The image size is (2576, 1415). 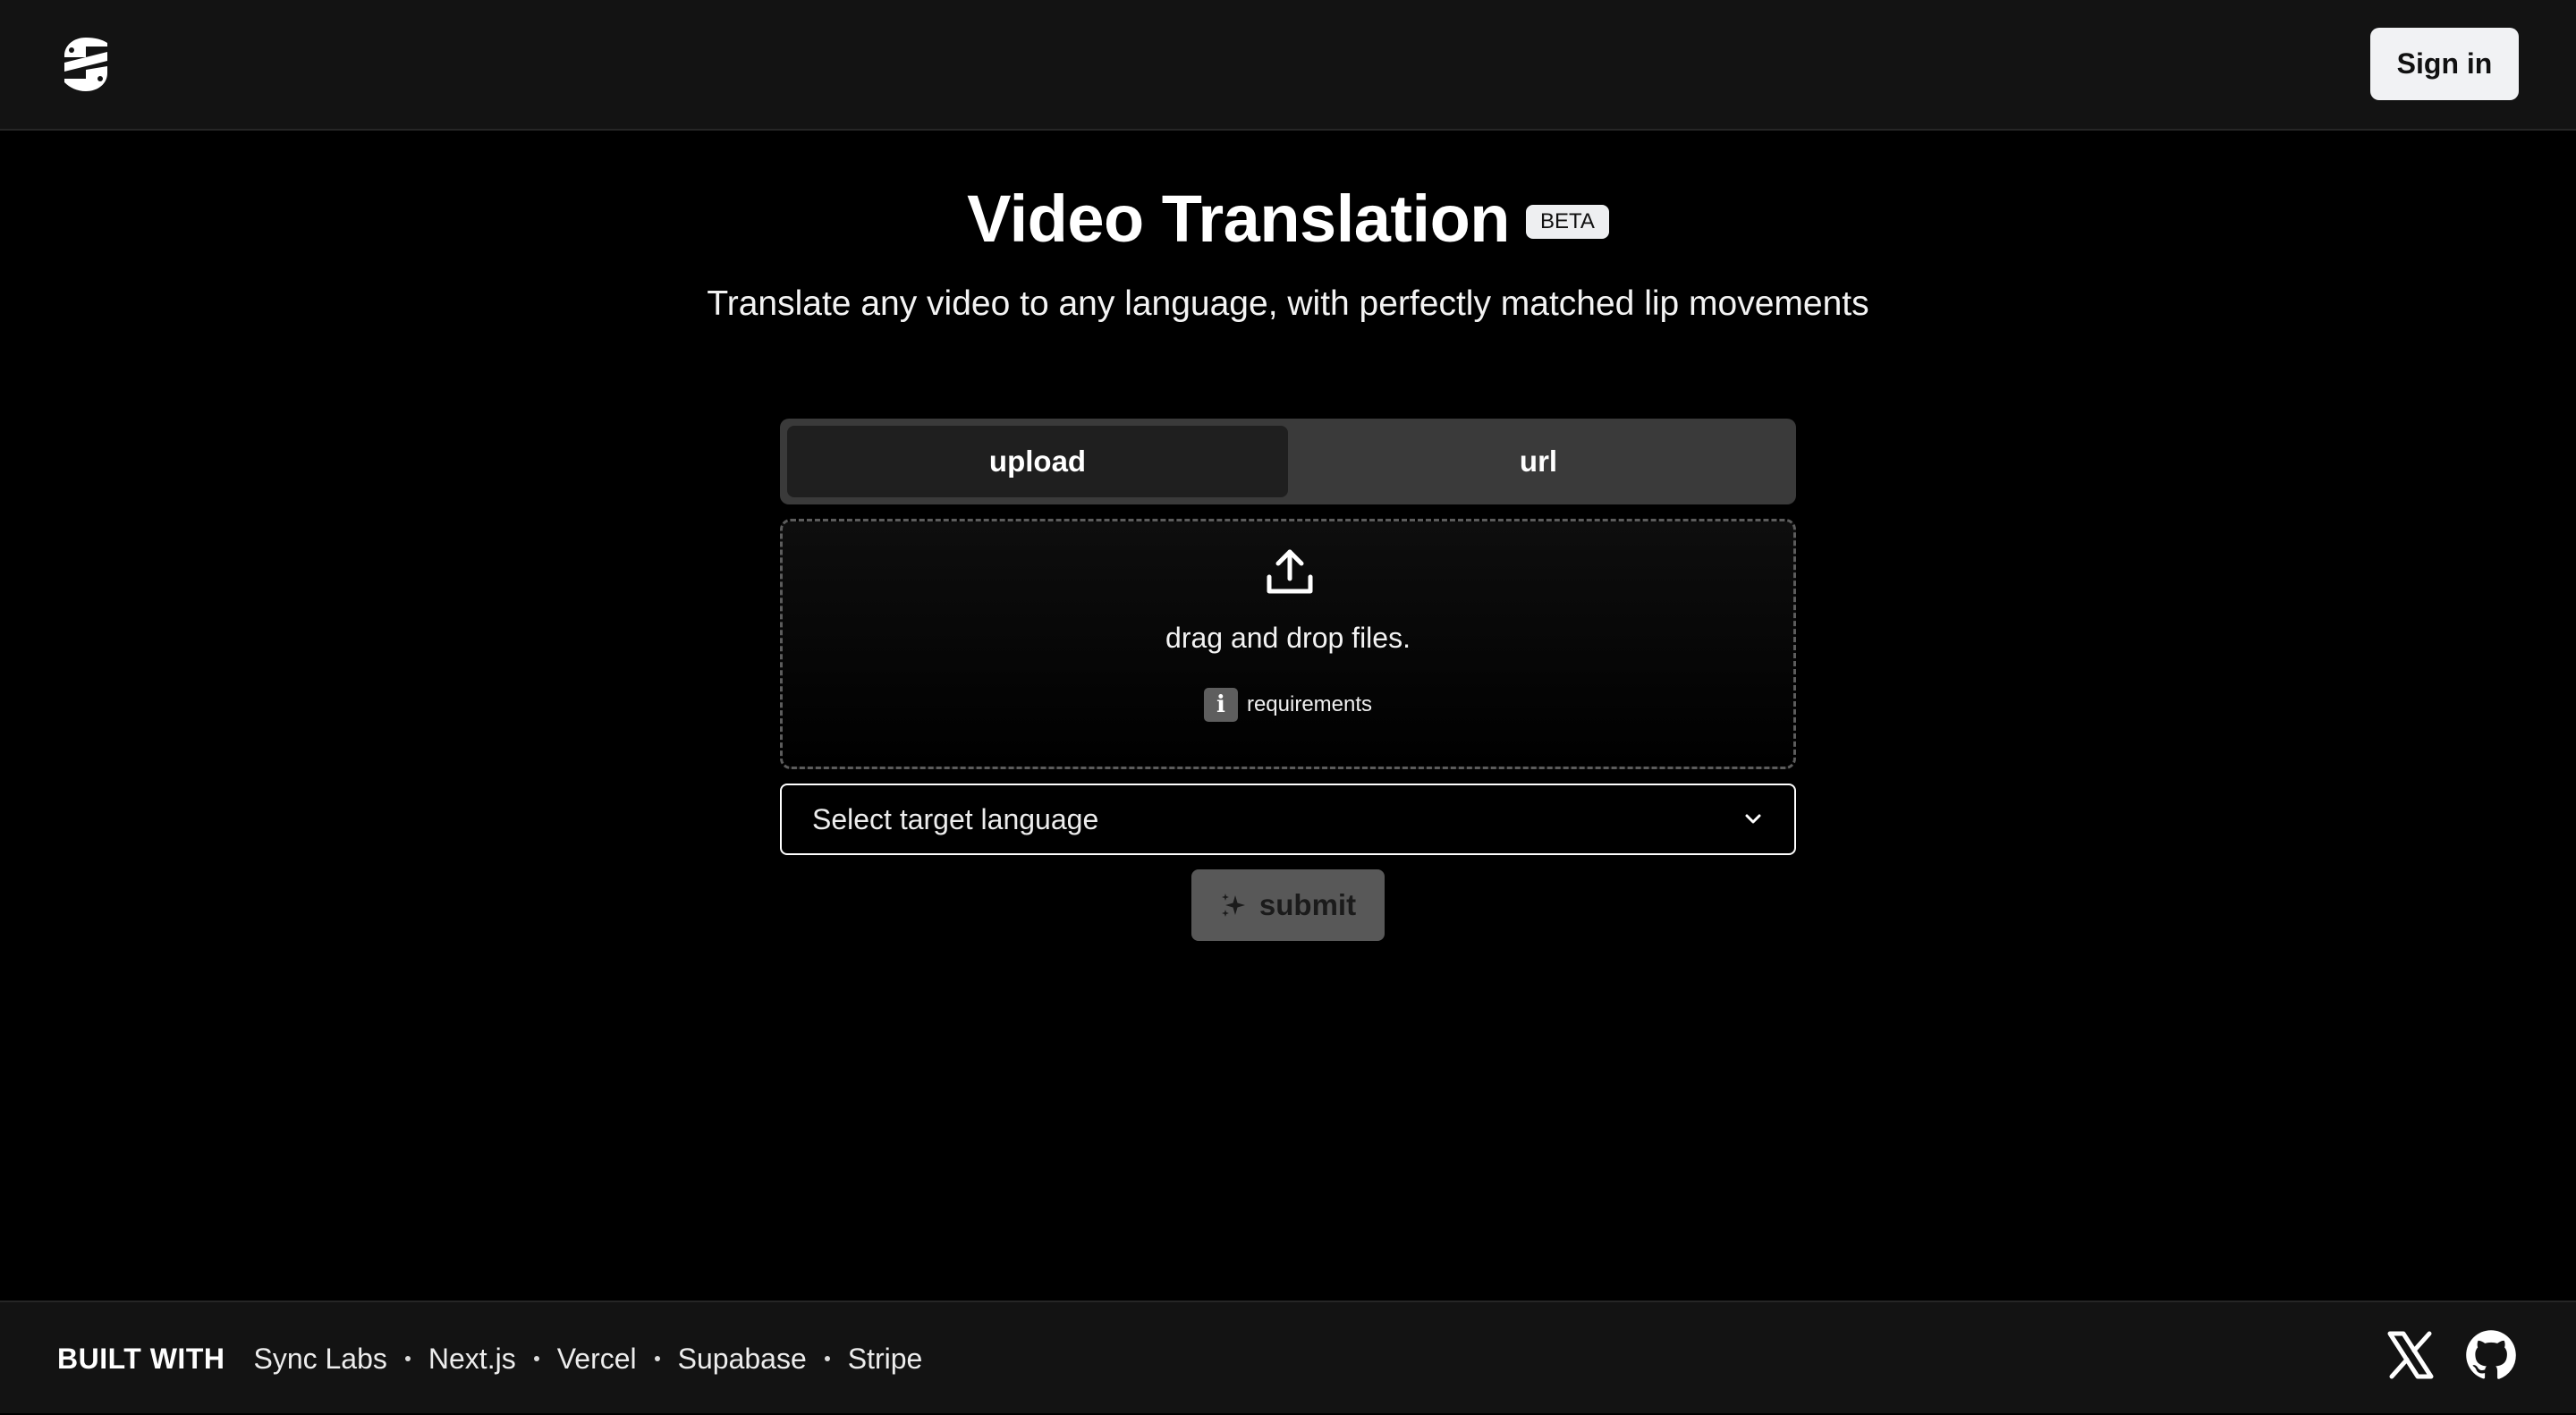 I want to click on info-icon: i, so click(x=1220, y=705).